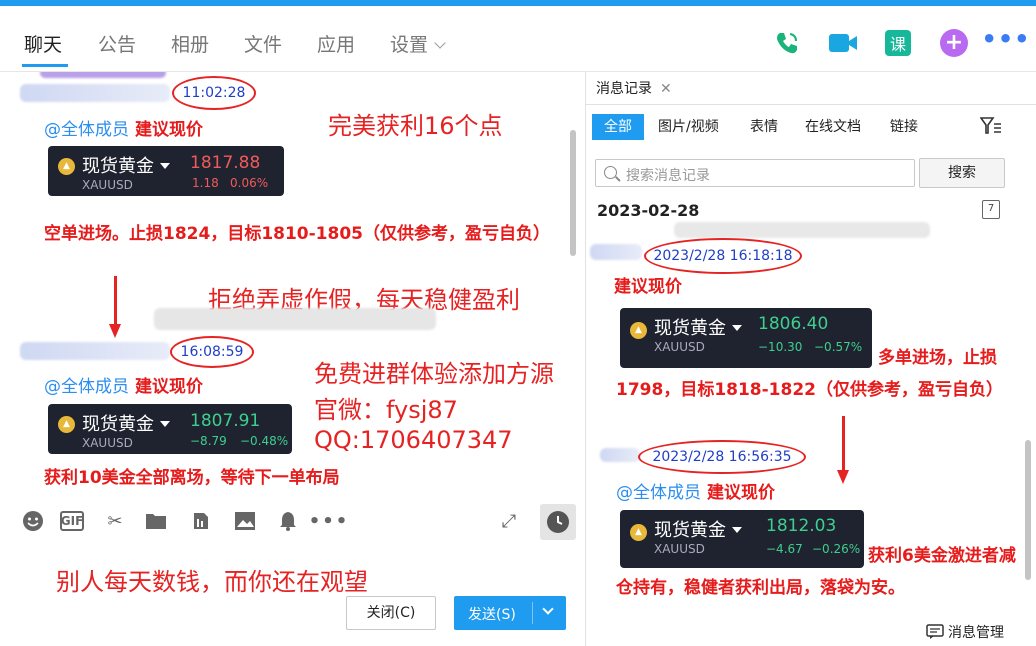 This screenshot has width=1036, height=646. Describe the element at coordinates (115, 521) in the screenshot. I see `scissors-icon: ✂` at that location.